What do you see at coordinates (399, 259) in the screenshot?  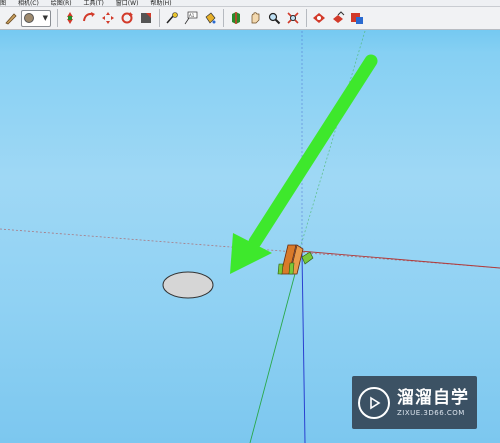 I see `red-axis-solid` at bounding box center [399, 259].